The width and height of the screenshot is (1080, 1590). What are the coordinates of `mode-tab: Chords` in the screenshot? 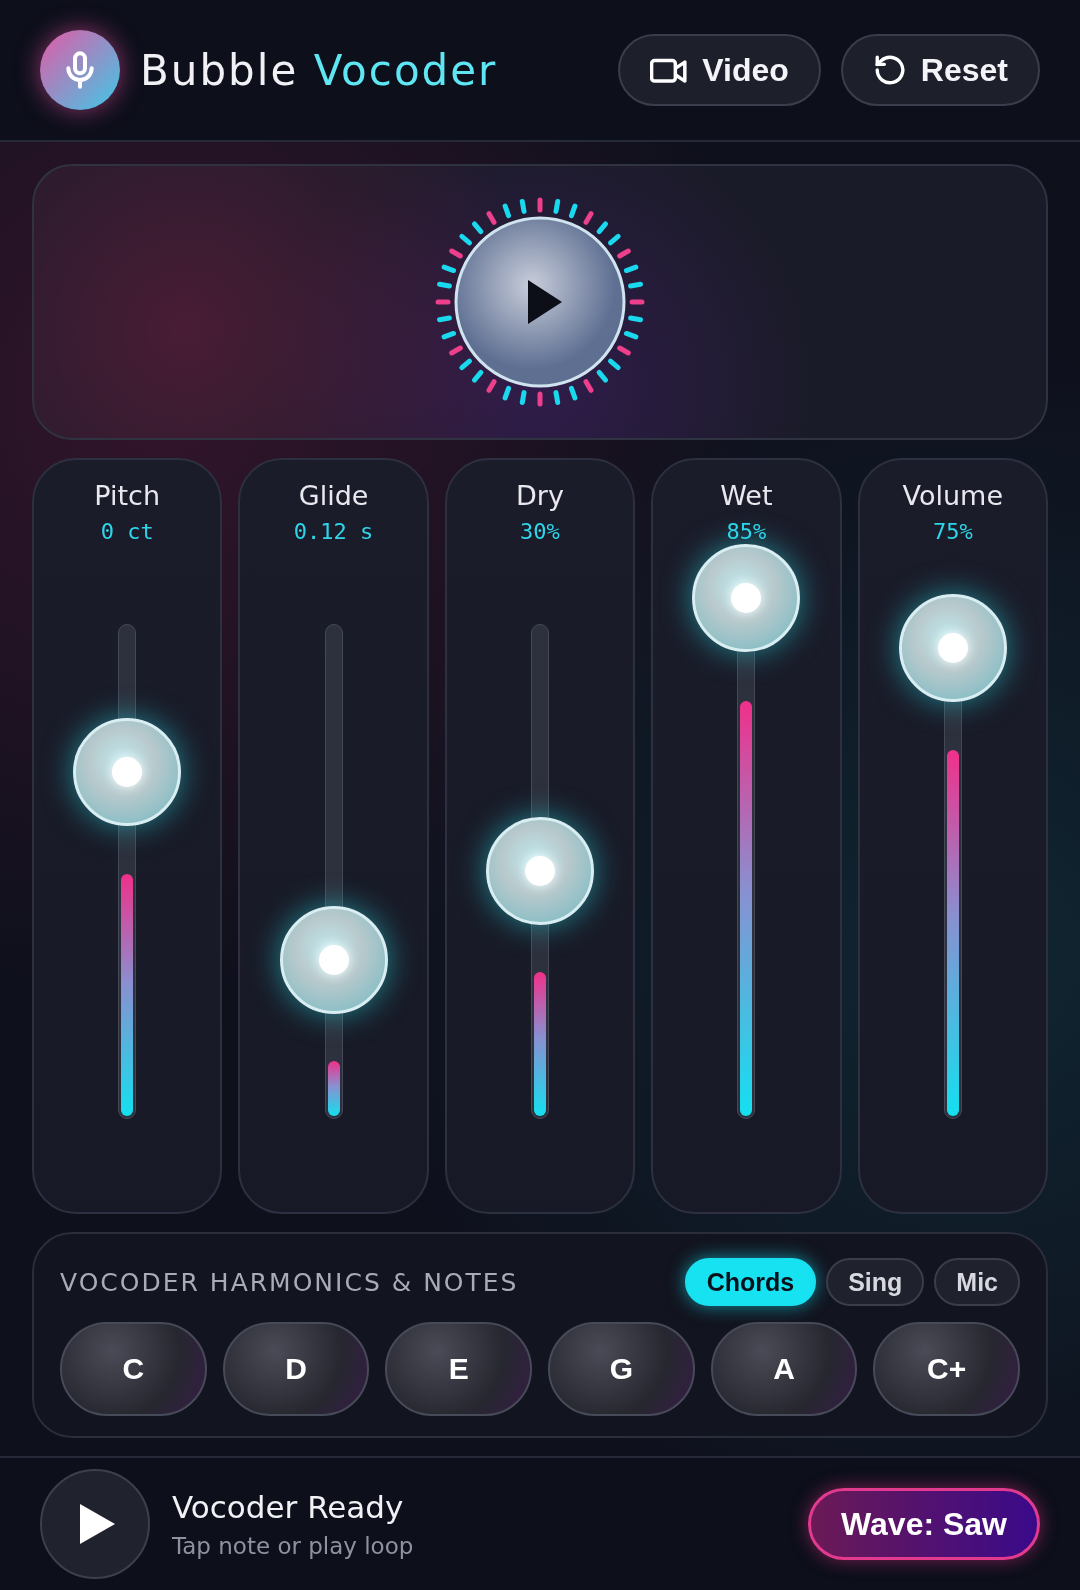 It's located at (750, 1282).